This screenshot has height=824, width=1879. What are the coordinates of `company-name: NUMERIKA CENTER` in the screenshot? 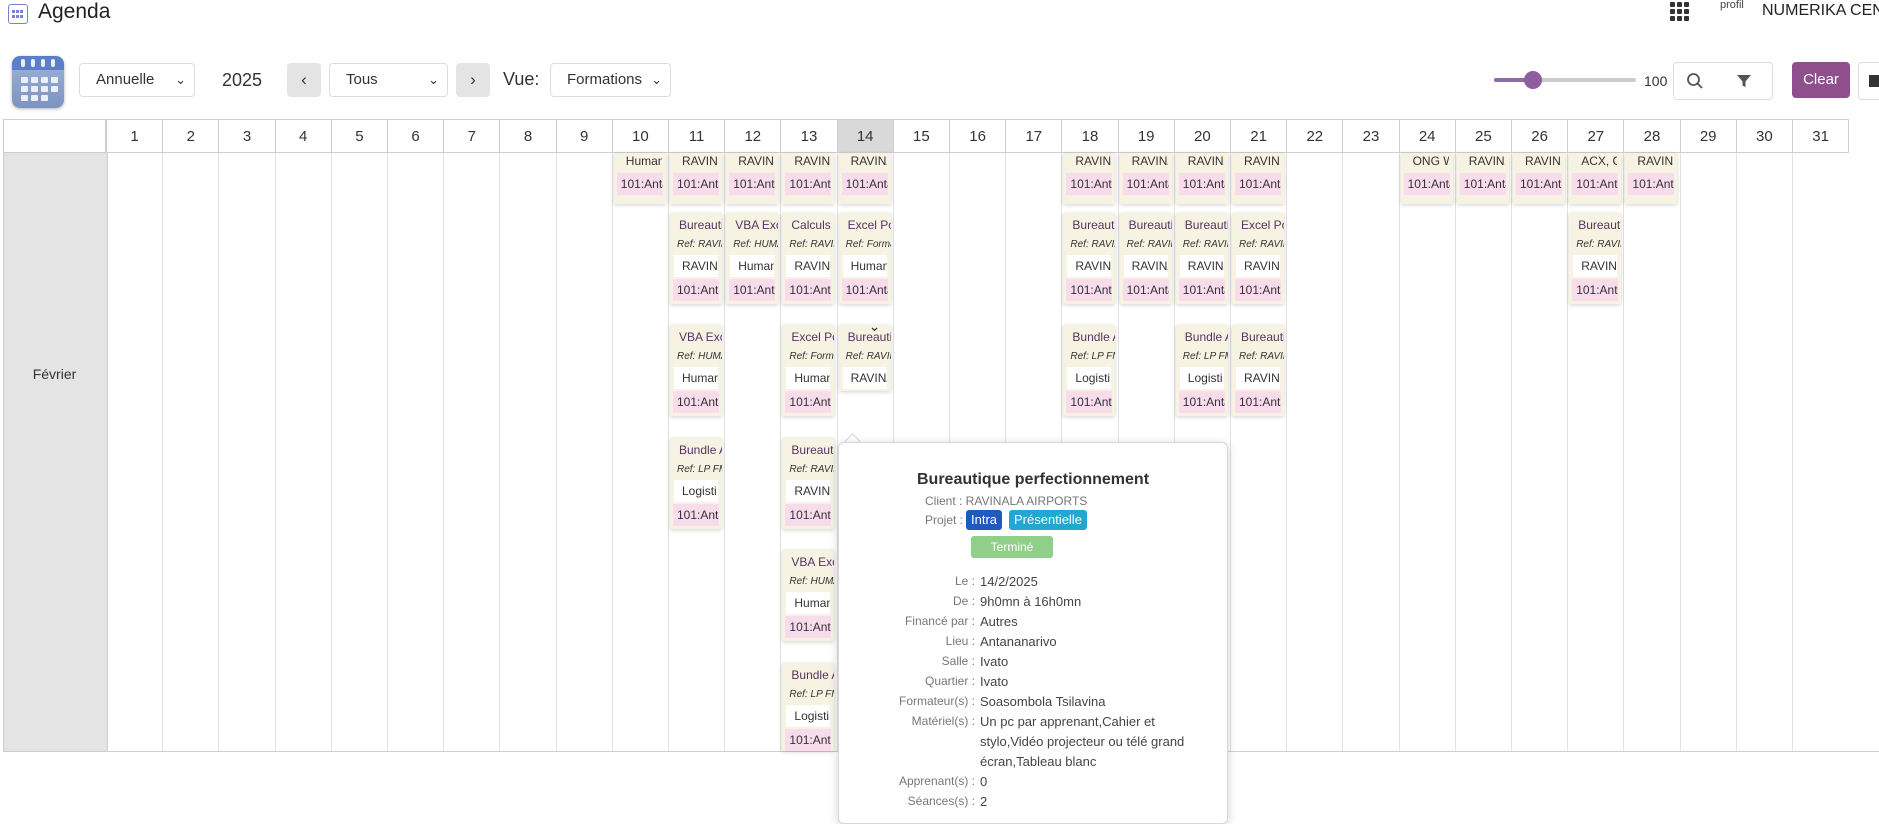 It's located at (1820, 11).